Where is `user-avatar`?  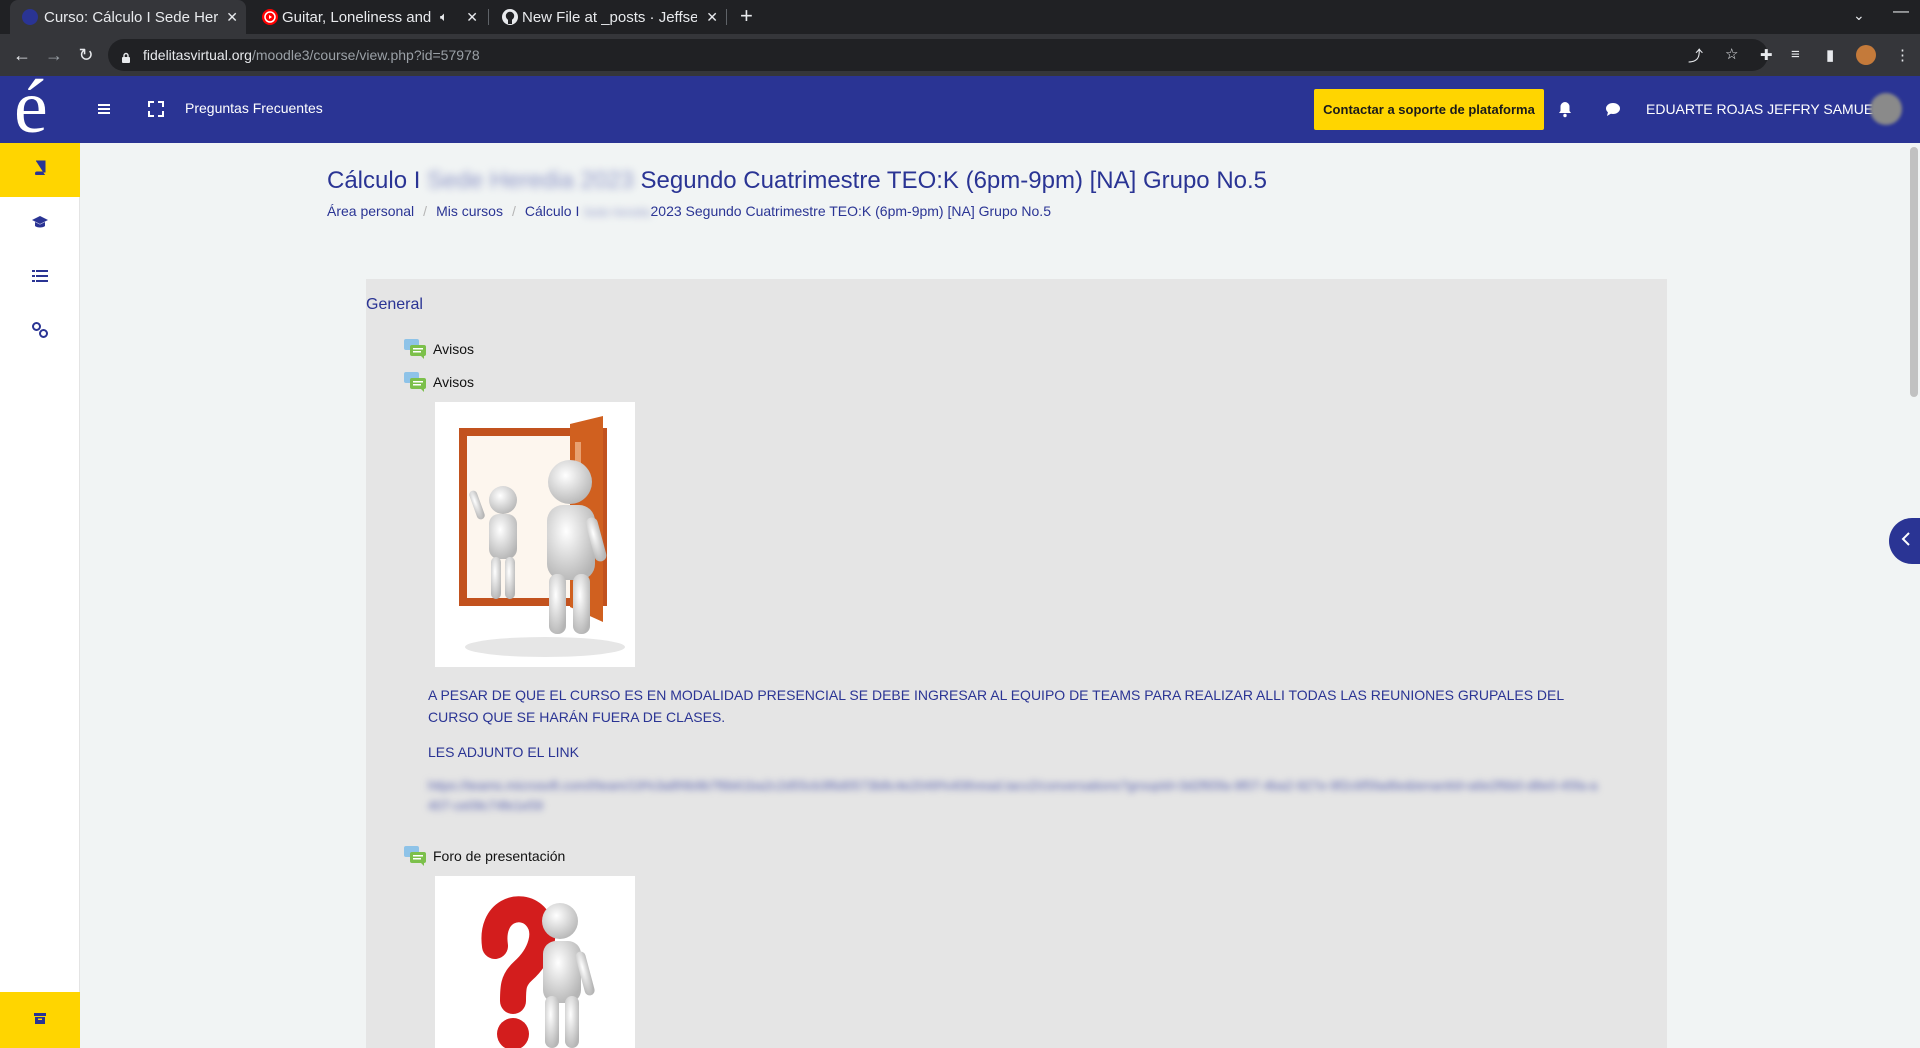
user-avatar is located at coordinates (1886, 109).